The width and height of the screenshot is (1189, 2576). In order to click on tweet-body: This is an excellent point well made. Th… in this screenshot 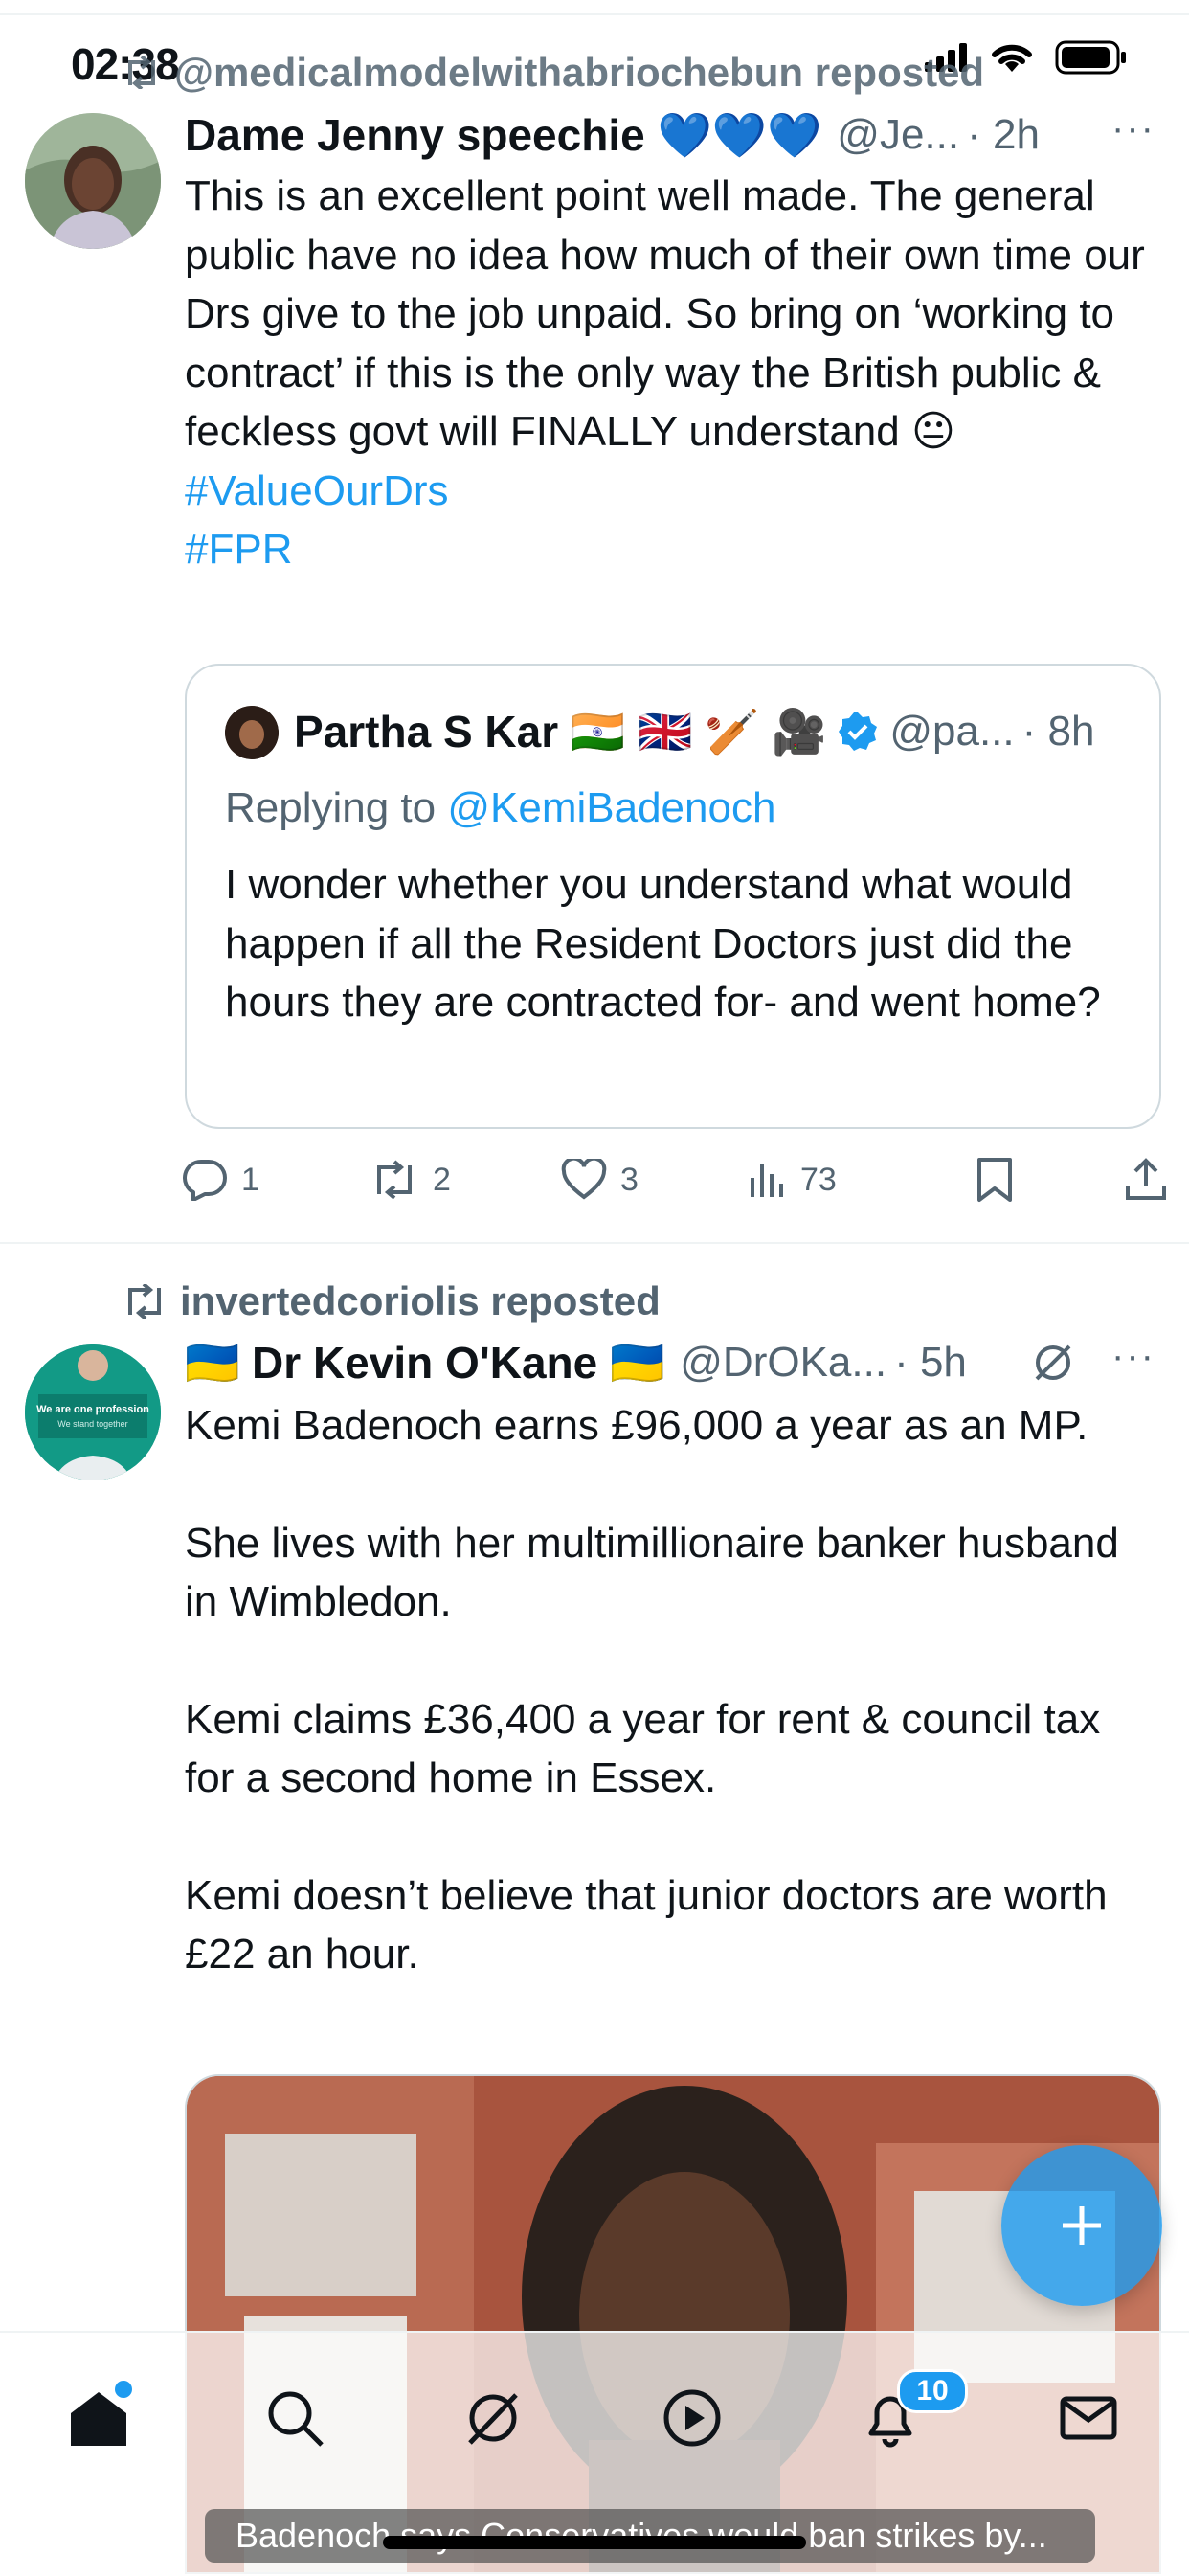, I will do `click(665, 313)`.